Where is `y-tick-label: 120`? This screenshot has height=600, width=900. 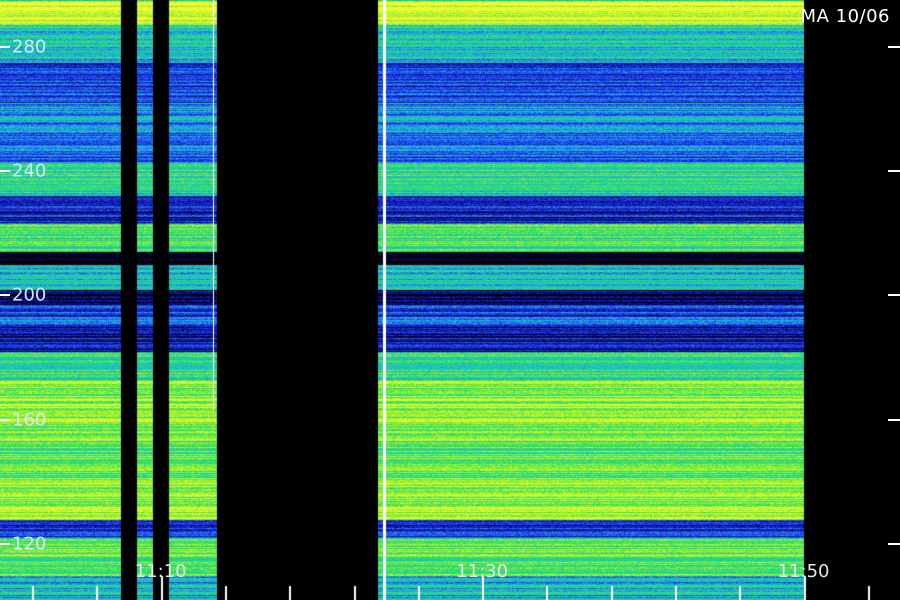 y-tick-label: 120 is located at coordinates (29, 544).